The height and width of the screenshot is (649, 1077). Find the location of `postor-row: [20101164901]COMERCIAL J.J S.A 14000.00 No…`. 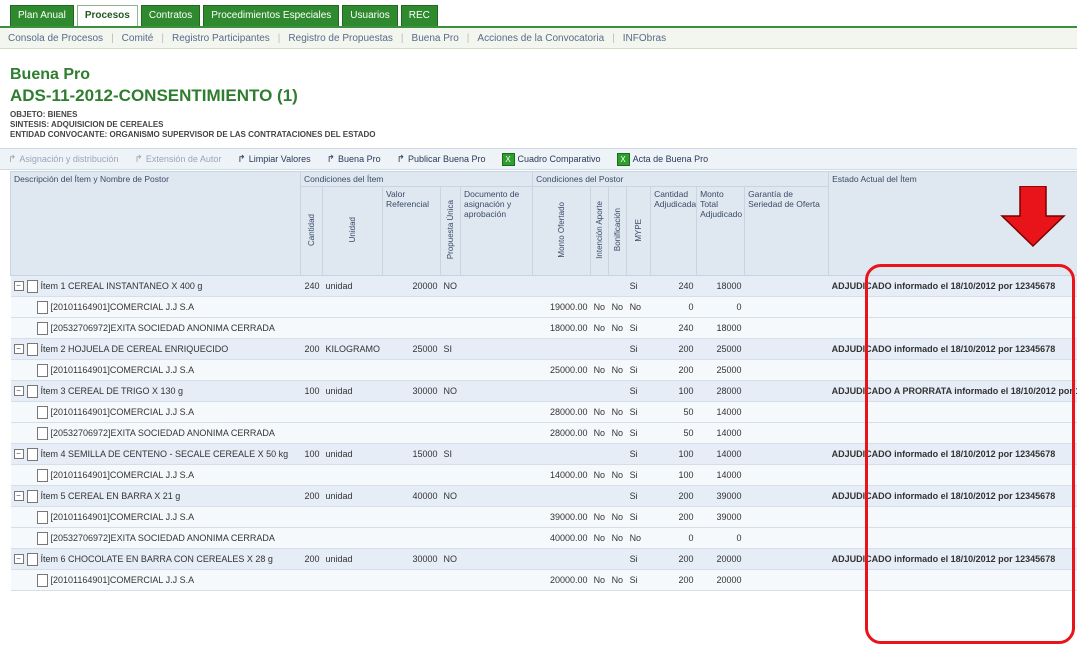

postor-row: [20101164901]COMERCIAL J.J S.A 14000.00 No… is located at coordinates (543, 475).